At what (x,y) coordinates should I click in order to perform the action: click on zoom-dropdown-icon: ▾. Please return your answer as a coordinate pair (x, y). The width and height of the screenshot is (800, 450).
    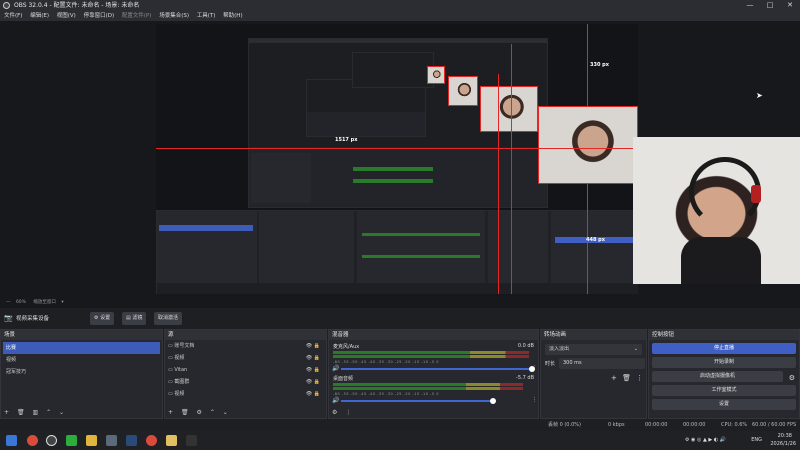
    Looking at the image, I should click on (62, 302).